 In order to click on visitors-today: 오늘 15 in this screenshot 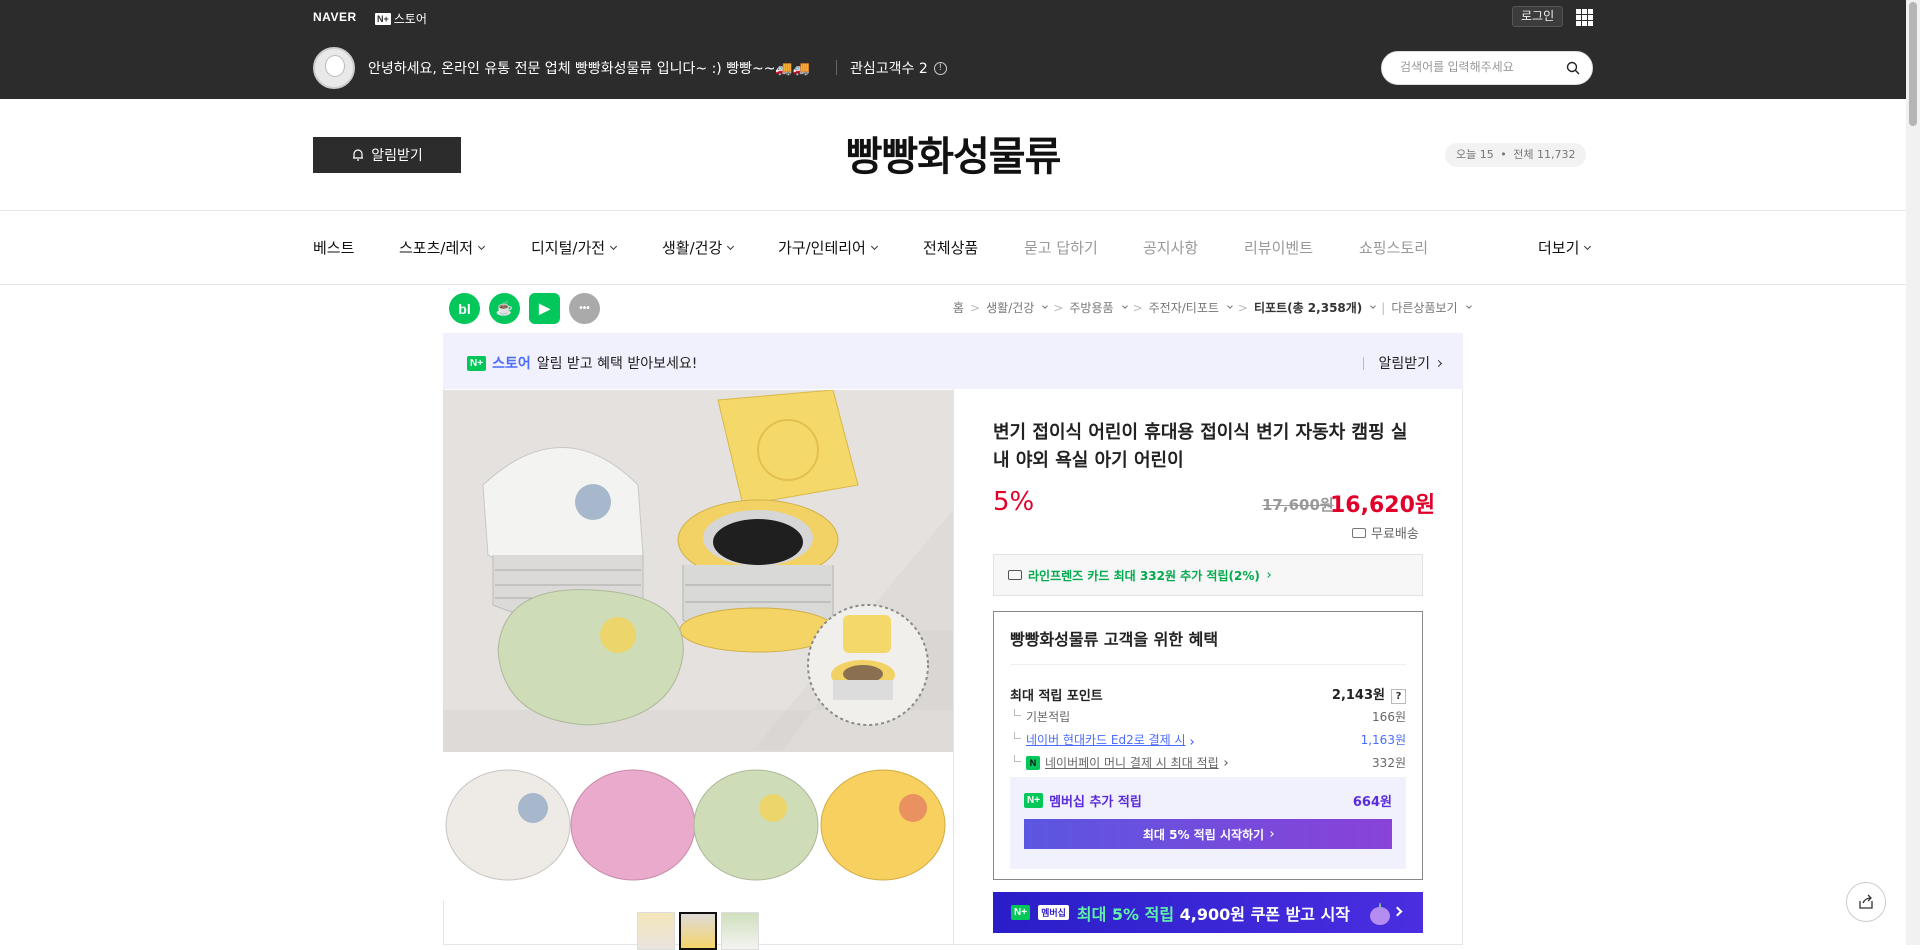, I will do `click(1475, 154)`.